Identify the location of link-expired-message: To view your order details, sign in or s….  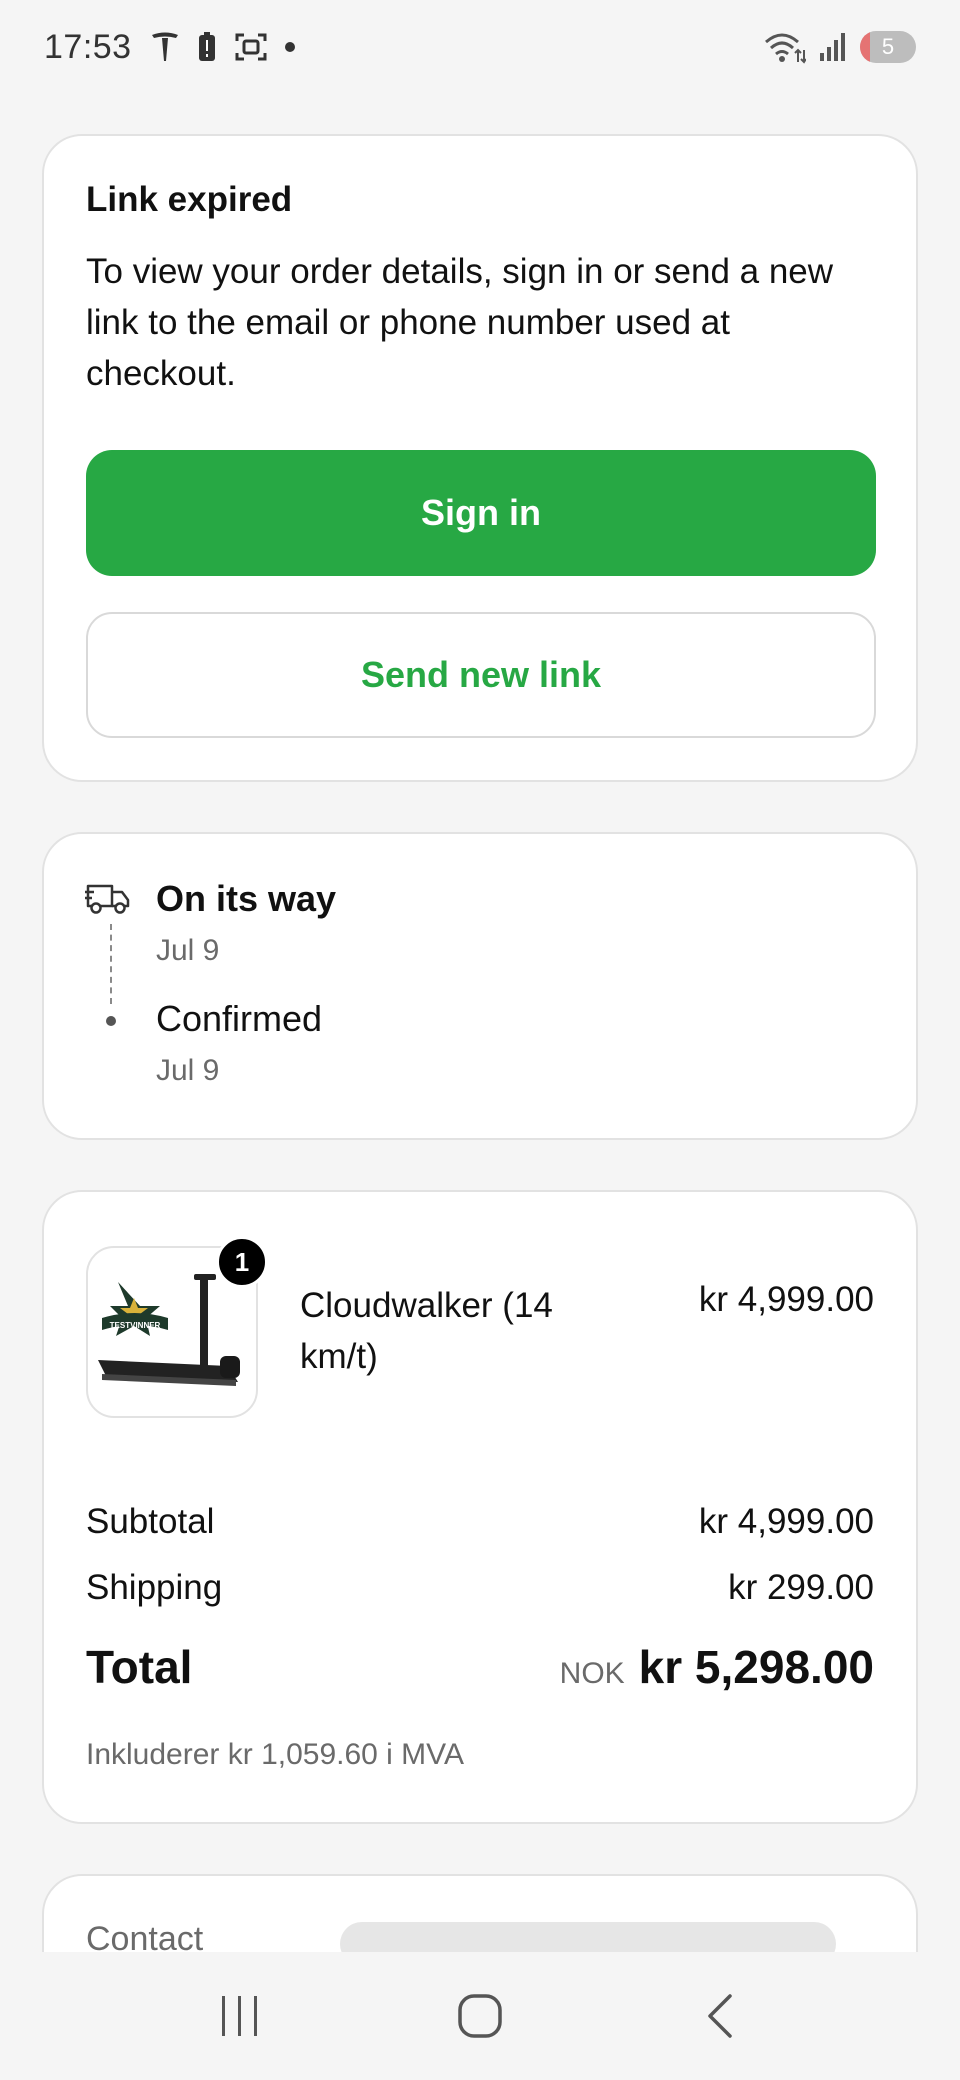
(460, 322).